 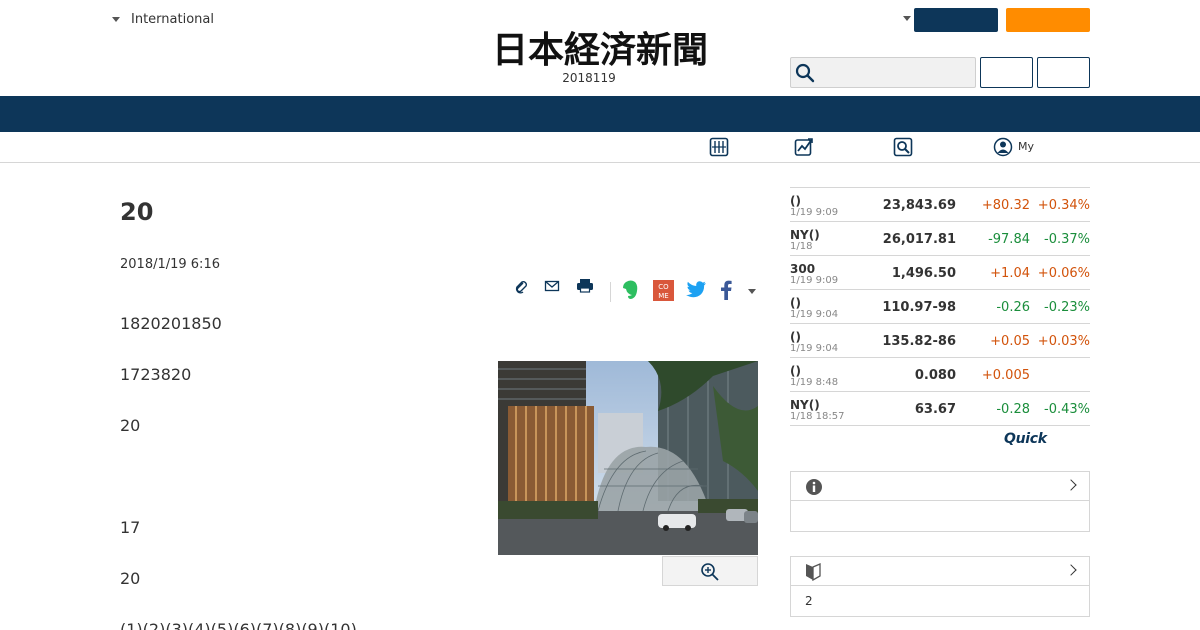 I want to click on market-change: +0.05, so click(x=1010, y=341).